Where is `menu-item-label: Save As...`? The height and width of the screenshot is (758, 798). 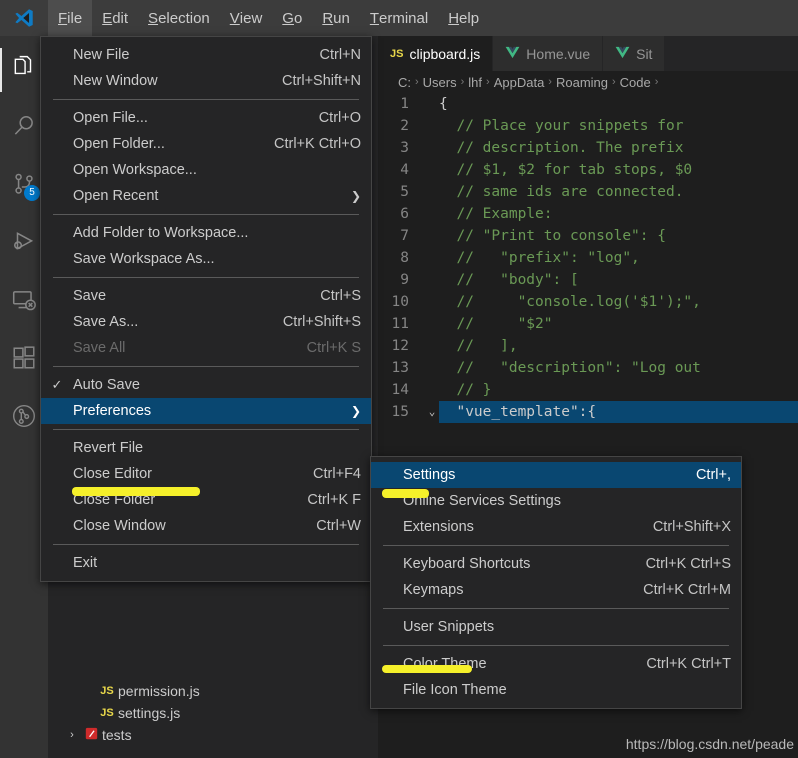 menu-item-label: Save As... is located at coordinates (106, 322).